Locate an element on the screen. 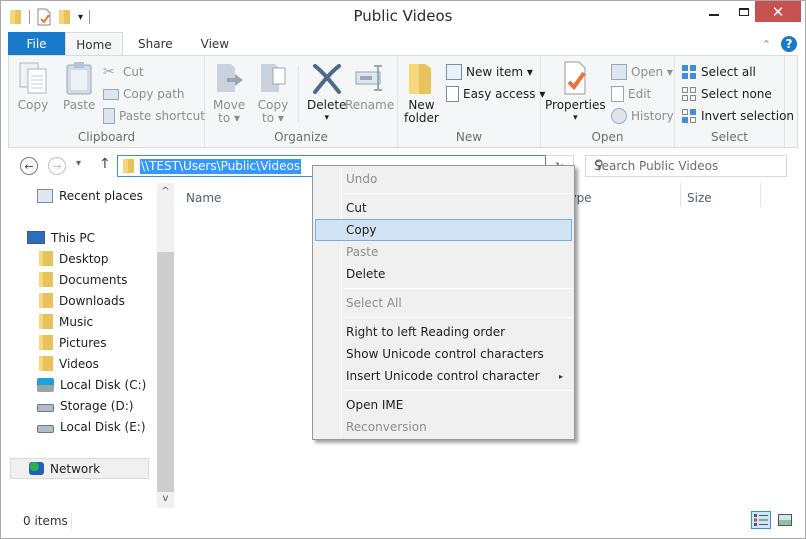  details-view-button is located at coordinates (761, 520).